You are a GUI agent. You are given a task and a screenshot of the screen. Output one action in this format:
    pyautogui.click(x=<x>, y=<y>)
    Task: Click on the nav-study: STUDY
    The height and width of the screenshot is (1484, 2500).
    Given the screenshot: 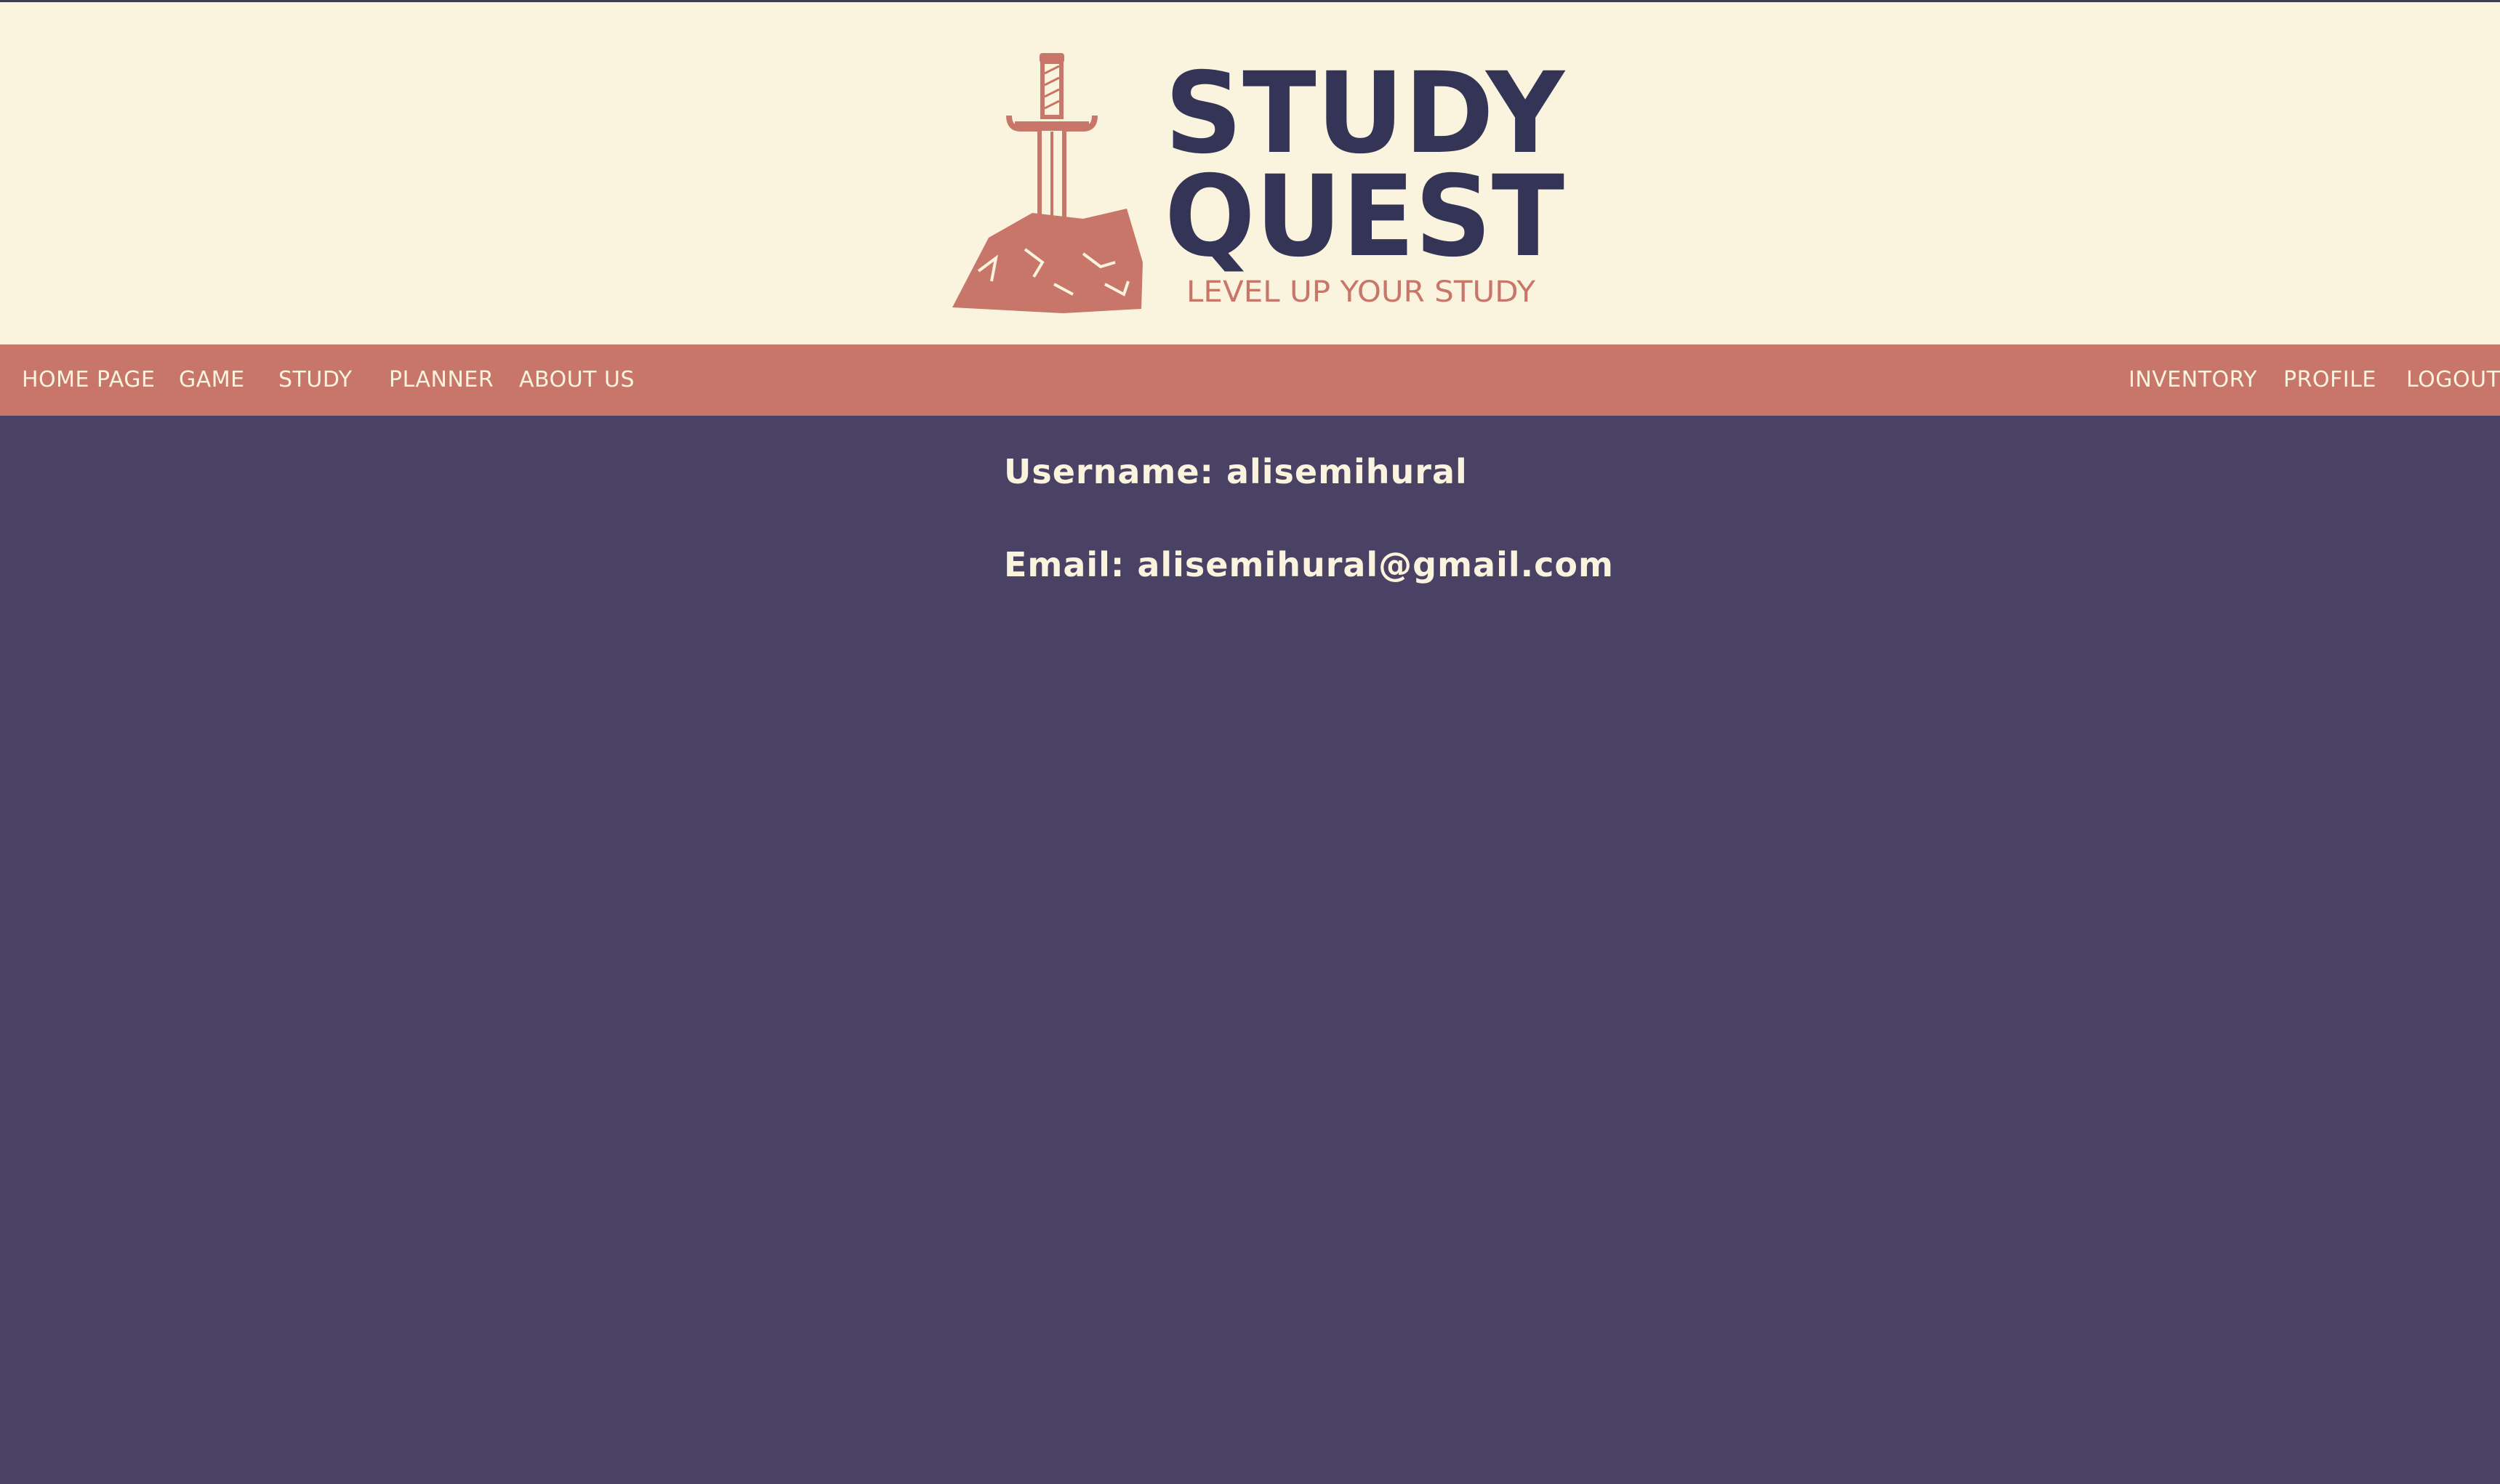 What is the action you would take?
    pyautogui.click(x=315, y=380)
    